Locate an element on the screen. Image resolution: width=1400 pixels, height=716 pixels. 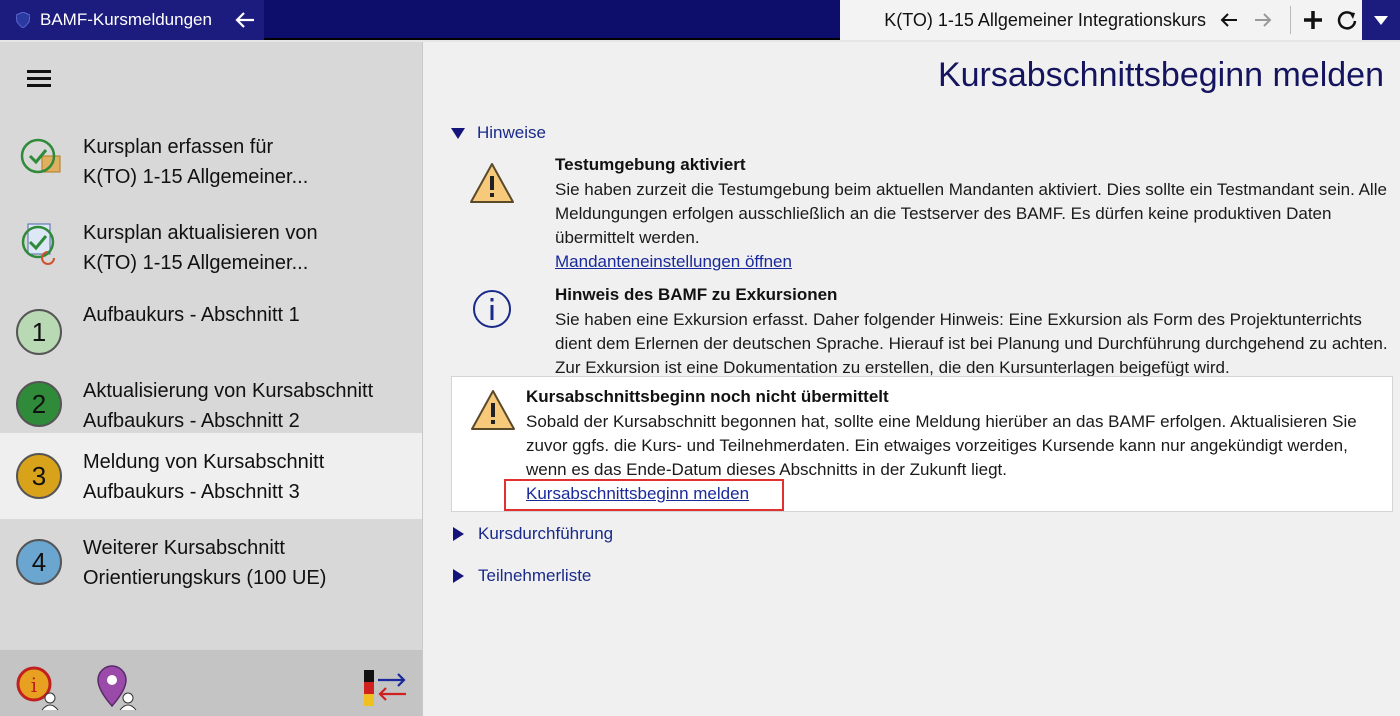
section-label: Hinweise is located at coordinates (511, 132).